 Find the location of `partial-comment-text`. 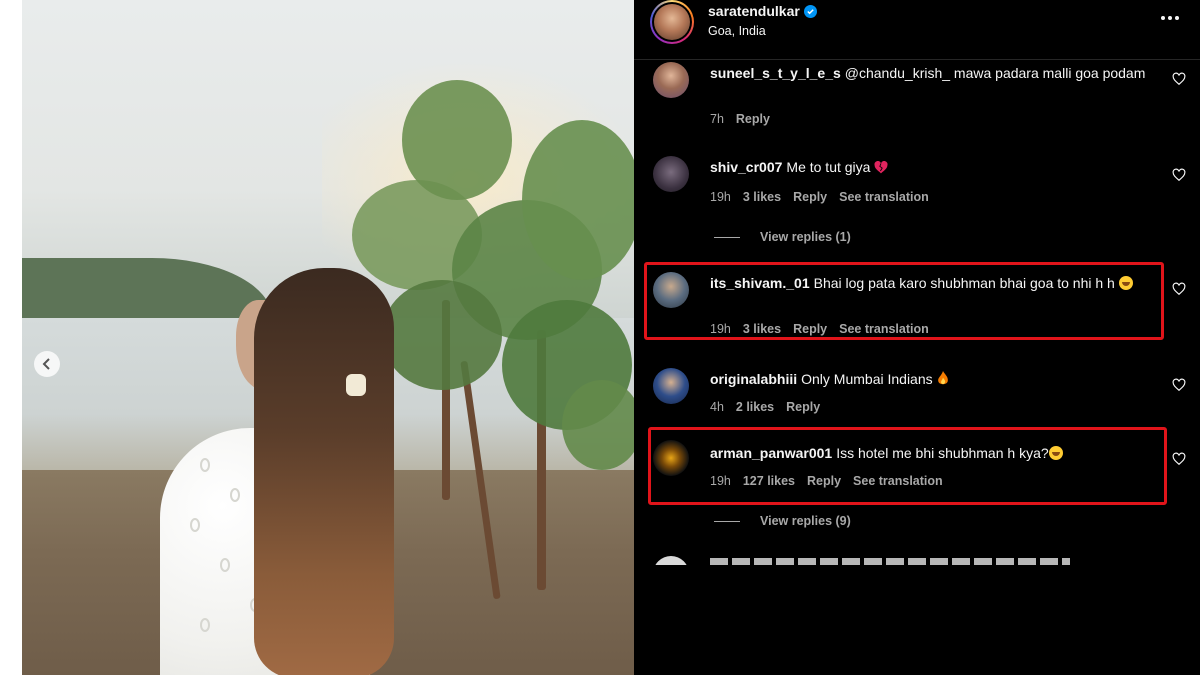

partial-comment-text is located at coordinates (890, 561).